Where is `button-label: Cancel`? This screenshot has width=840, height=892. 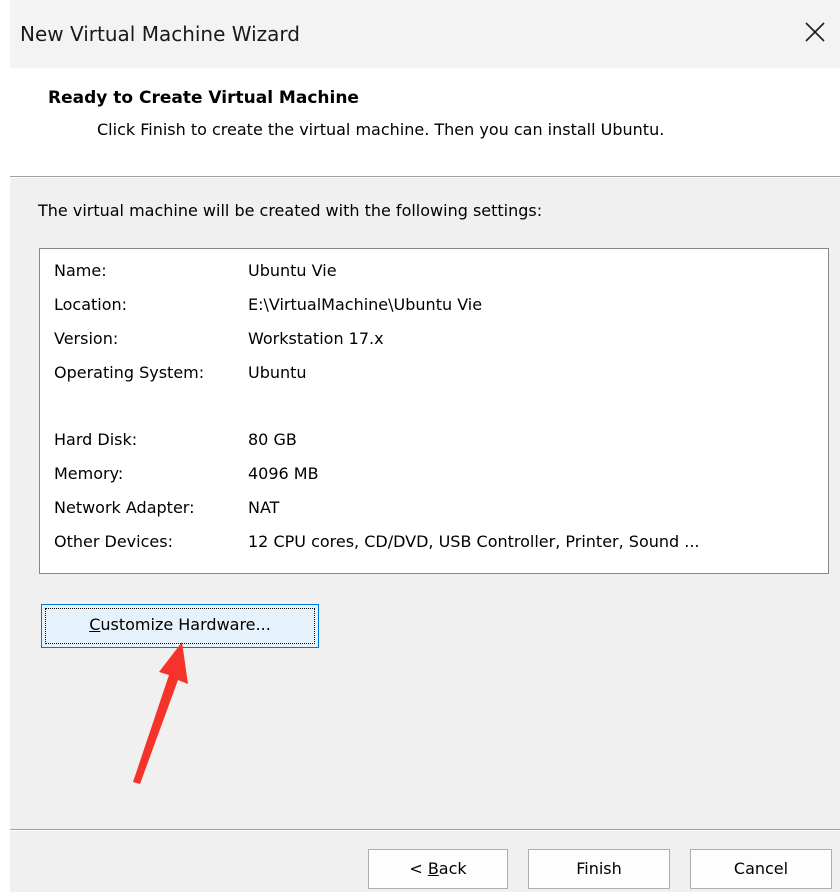 button-label: Cancel is located at coordinates (761, 868).